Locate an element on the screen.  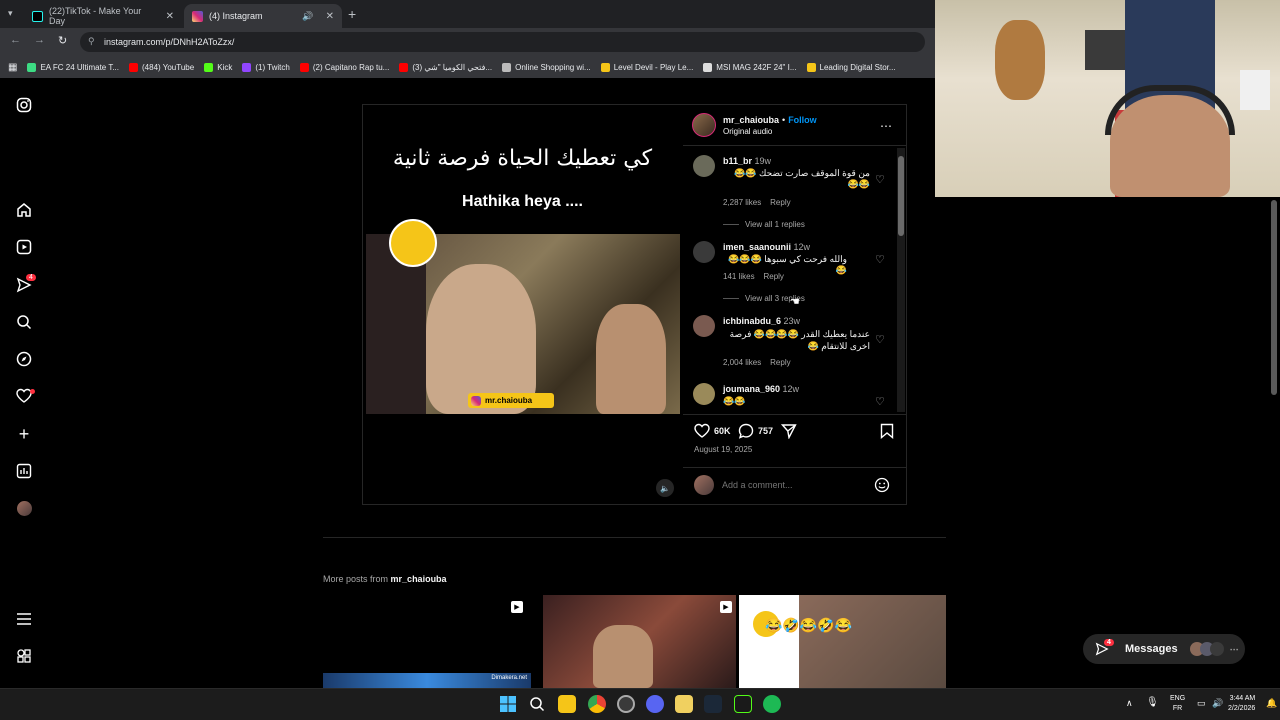
site-info-icon: ⚲ is located at coordinates (91, 41).